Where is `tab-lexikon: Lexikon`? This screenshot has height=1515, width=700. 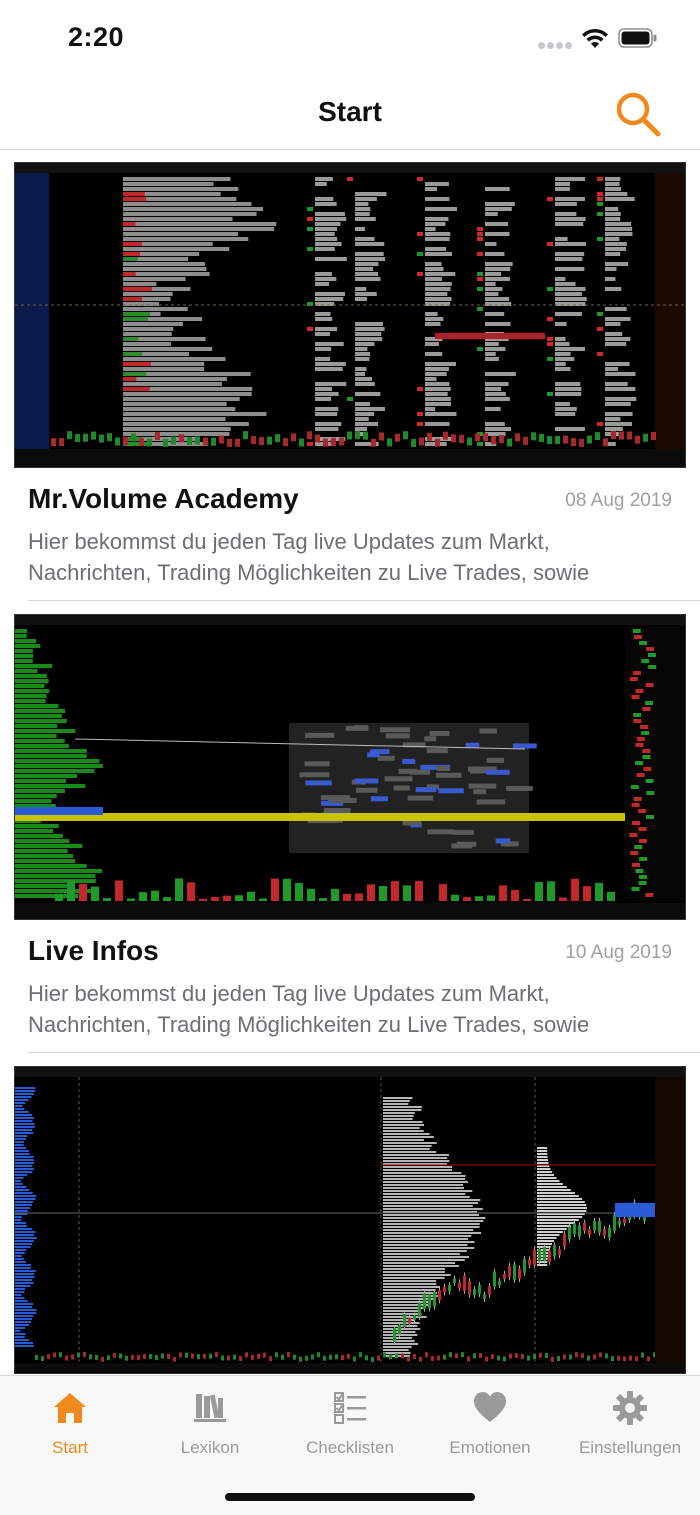
tab-lexikon: Lexikon is located at coordinates (210, 1421).